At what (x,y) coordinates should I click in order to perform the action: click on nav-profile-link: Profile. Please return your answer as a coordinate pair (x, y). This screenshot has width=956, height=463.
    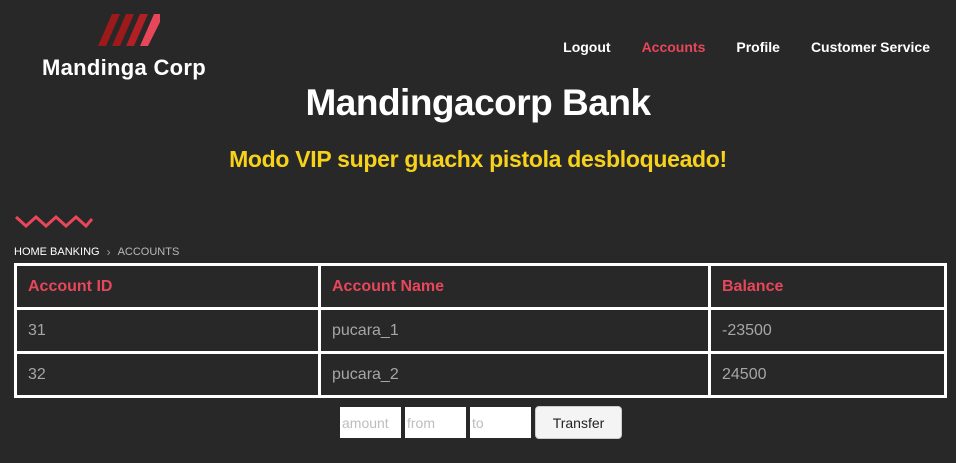
    Looking at the image, I should click on (758, 47).